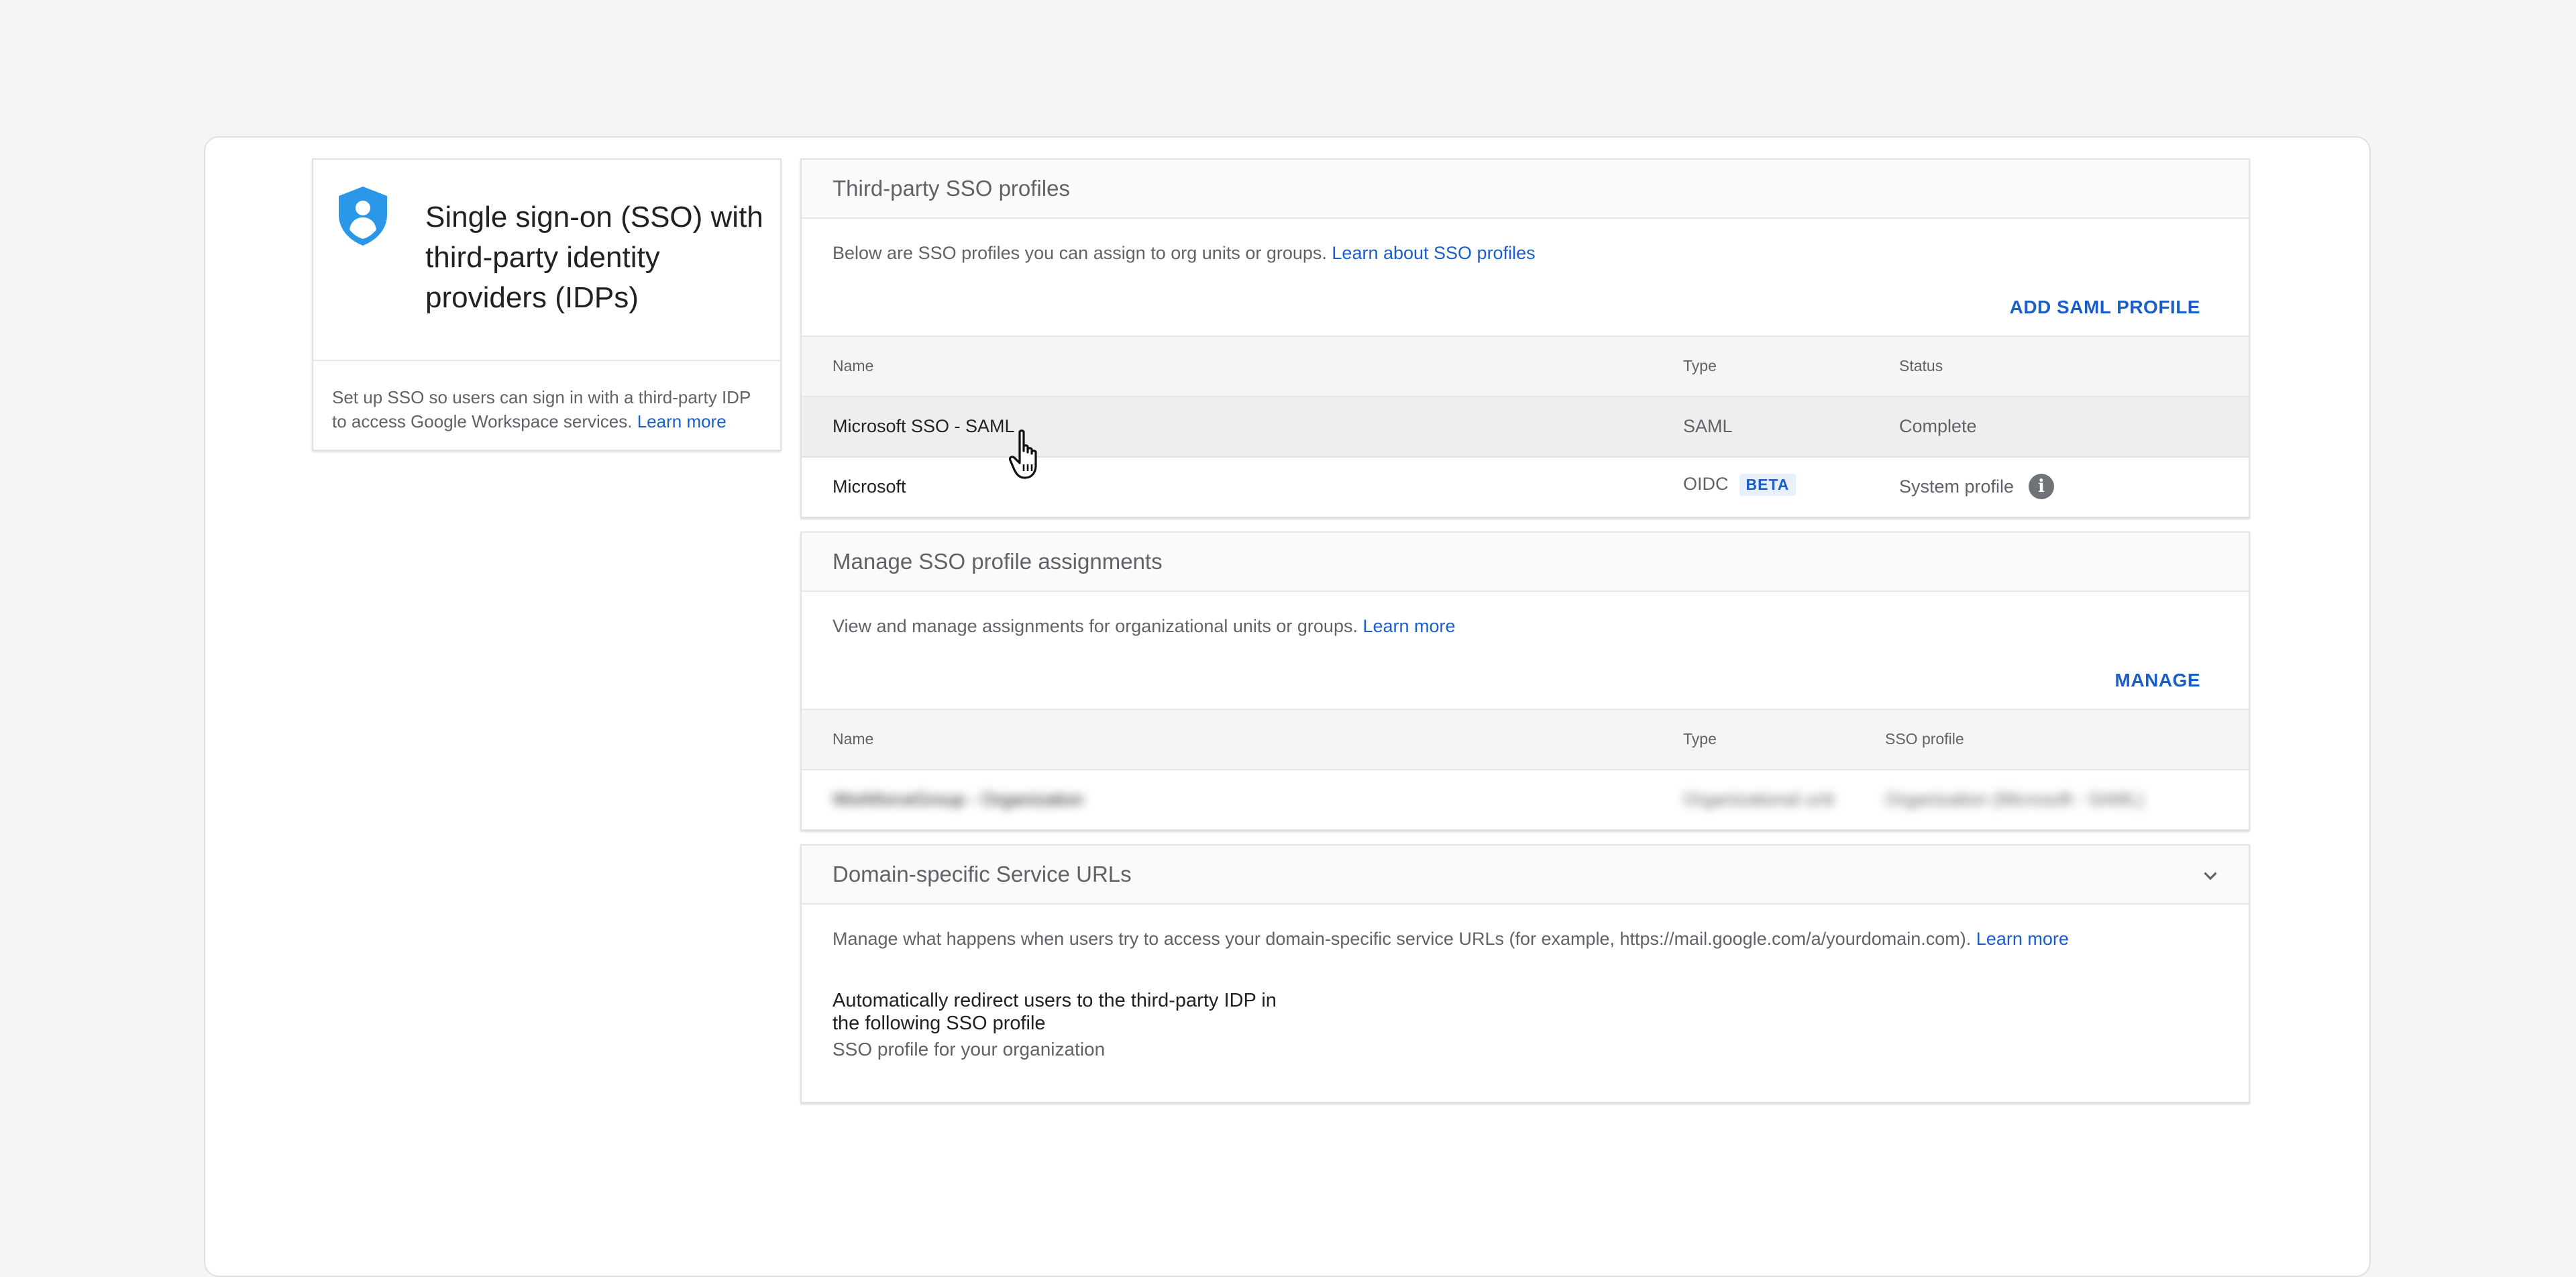  I want to click on info-icon: i, so click(2041, 486).